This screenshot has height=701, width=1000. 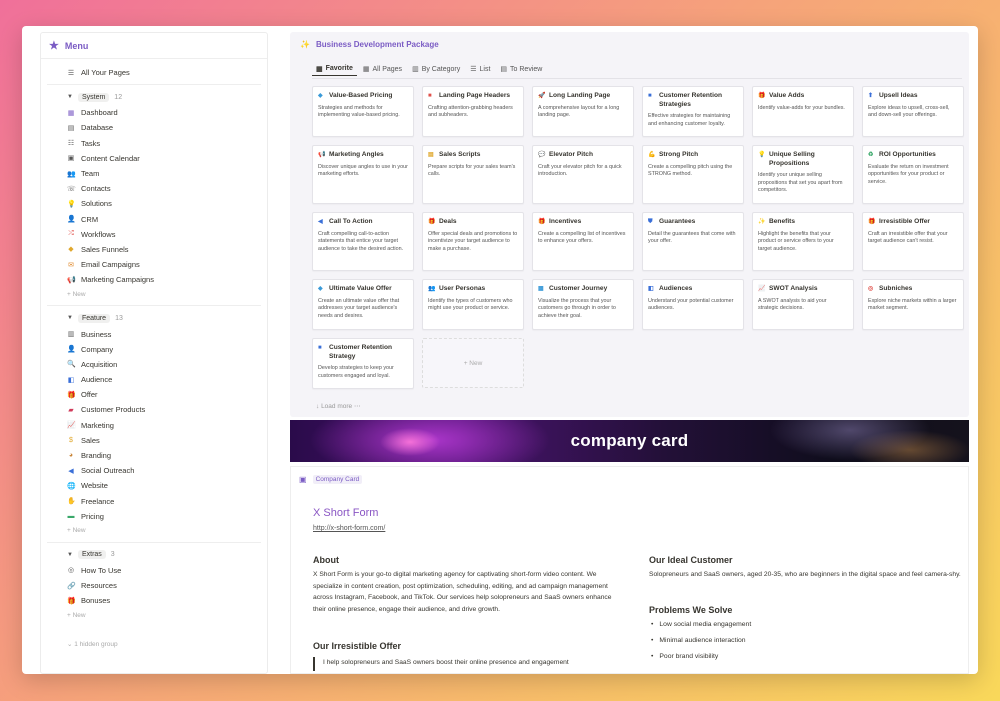 What do you see at coordinates (792, 159) in the screenshot?
I see `card-title: Unique Selling Propositions` at bounding box center [792, 159].